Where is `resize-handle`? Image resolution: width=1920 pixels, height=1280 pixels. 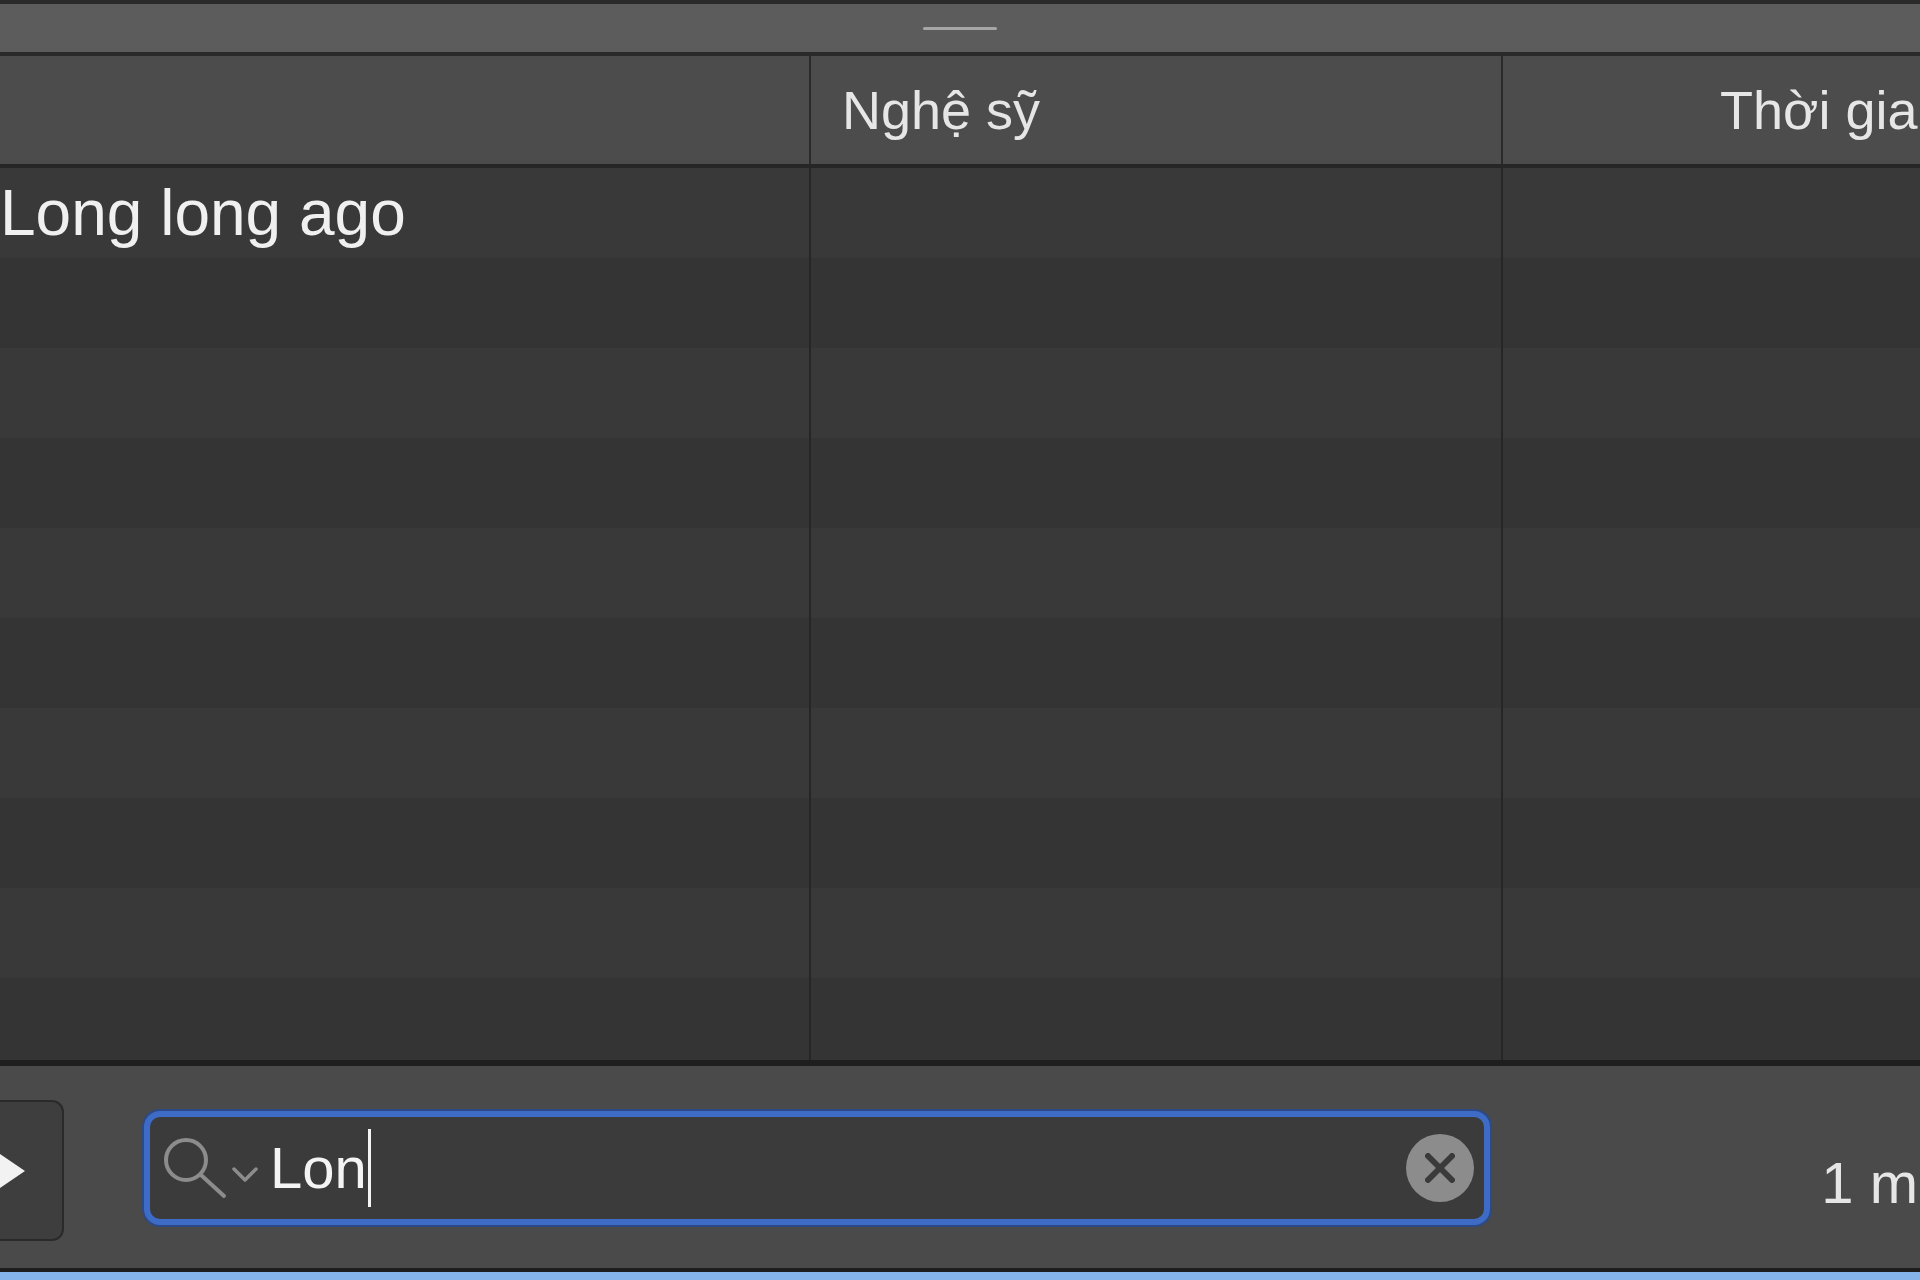
resize-handle is located at coordinates (960, 28).